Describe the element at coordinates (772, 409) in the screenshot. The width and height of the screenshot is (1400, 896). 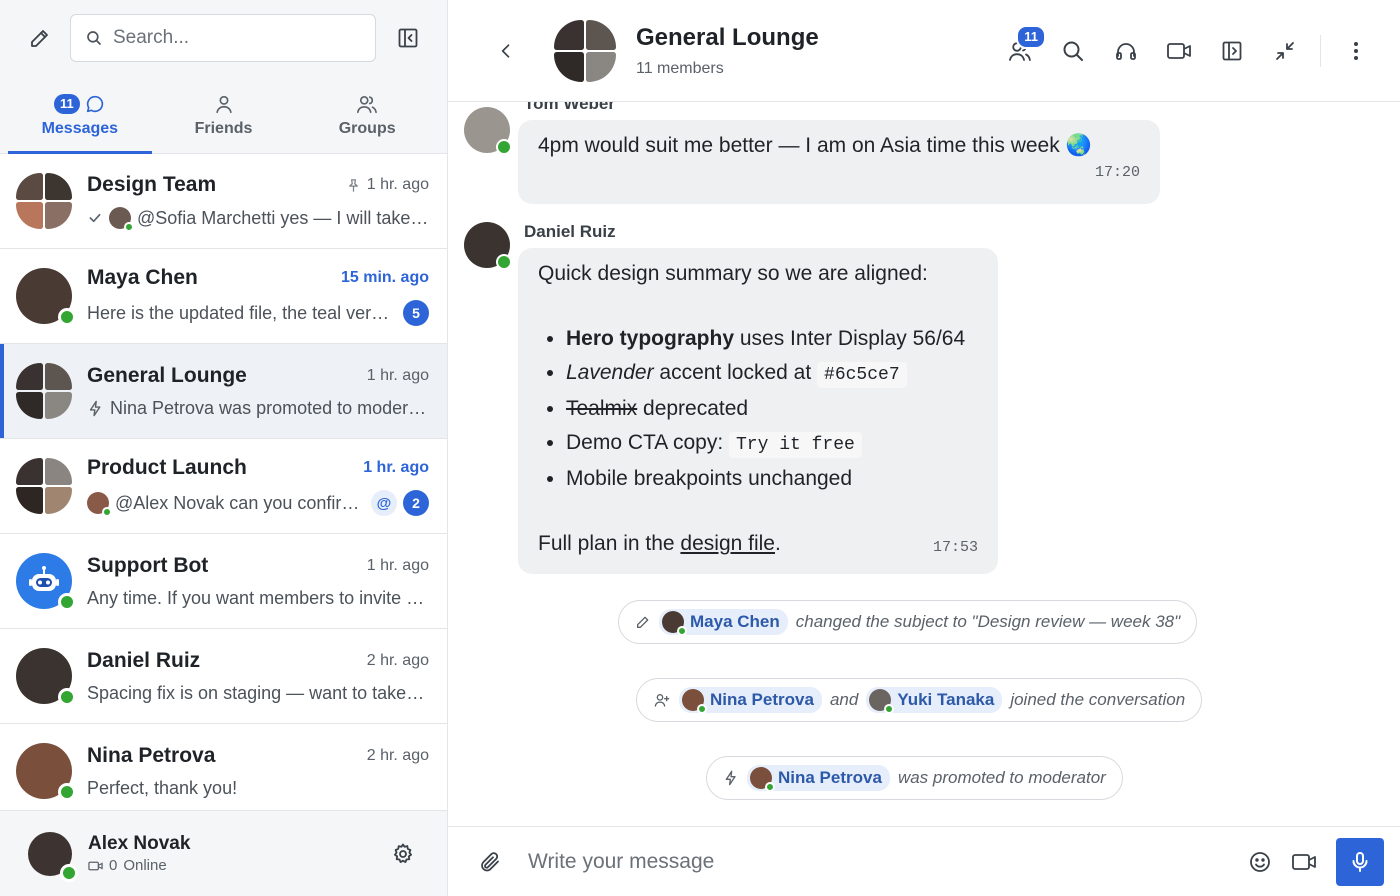
I see `list-item: Tealmix deprecated` at that location.